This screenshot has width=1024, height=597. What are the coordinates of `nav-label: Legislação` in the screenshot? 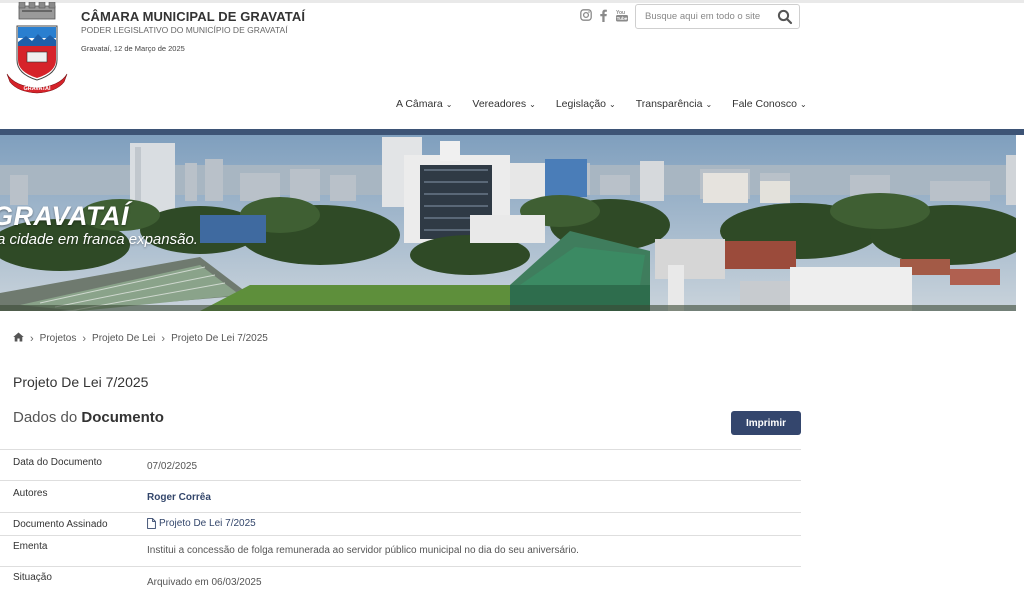 It's located at (581, 104).